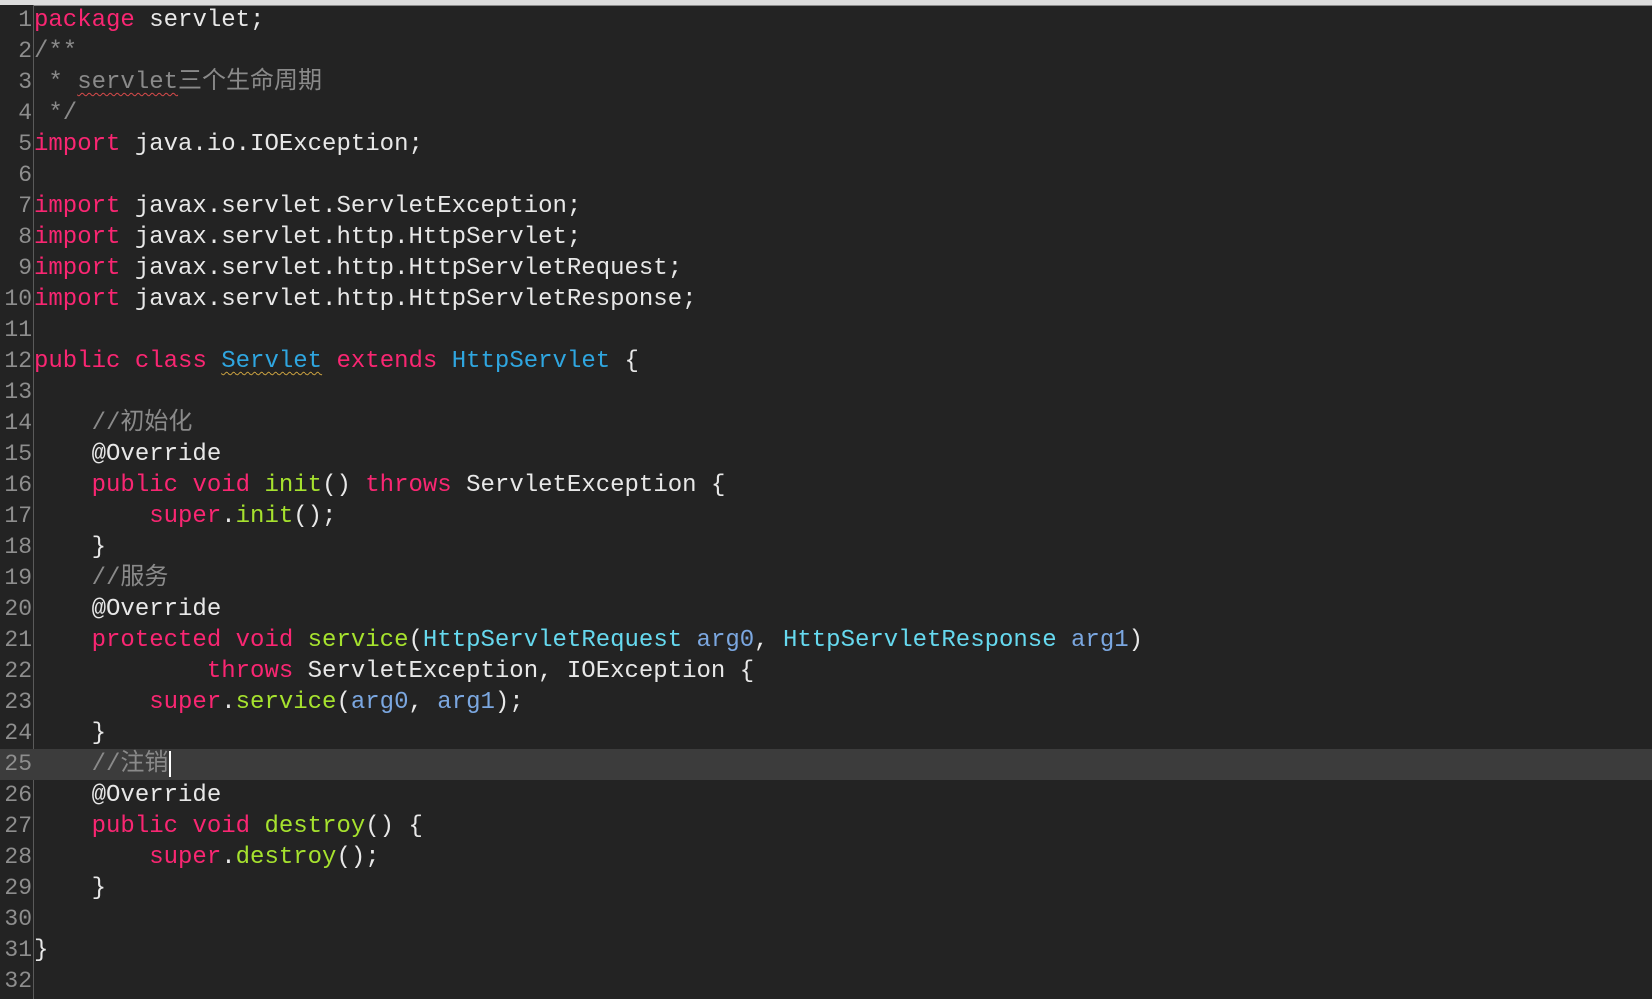 This screenshot has width=1652, height=999. Describe the element at coordinates (826, 950) in the screenshot. I see `code-line: 31}` at that location.